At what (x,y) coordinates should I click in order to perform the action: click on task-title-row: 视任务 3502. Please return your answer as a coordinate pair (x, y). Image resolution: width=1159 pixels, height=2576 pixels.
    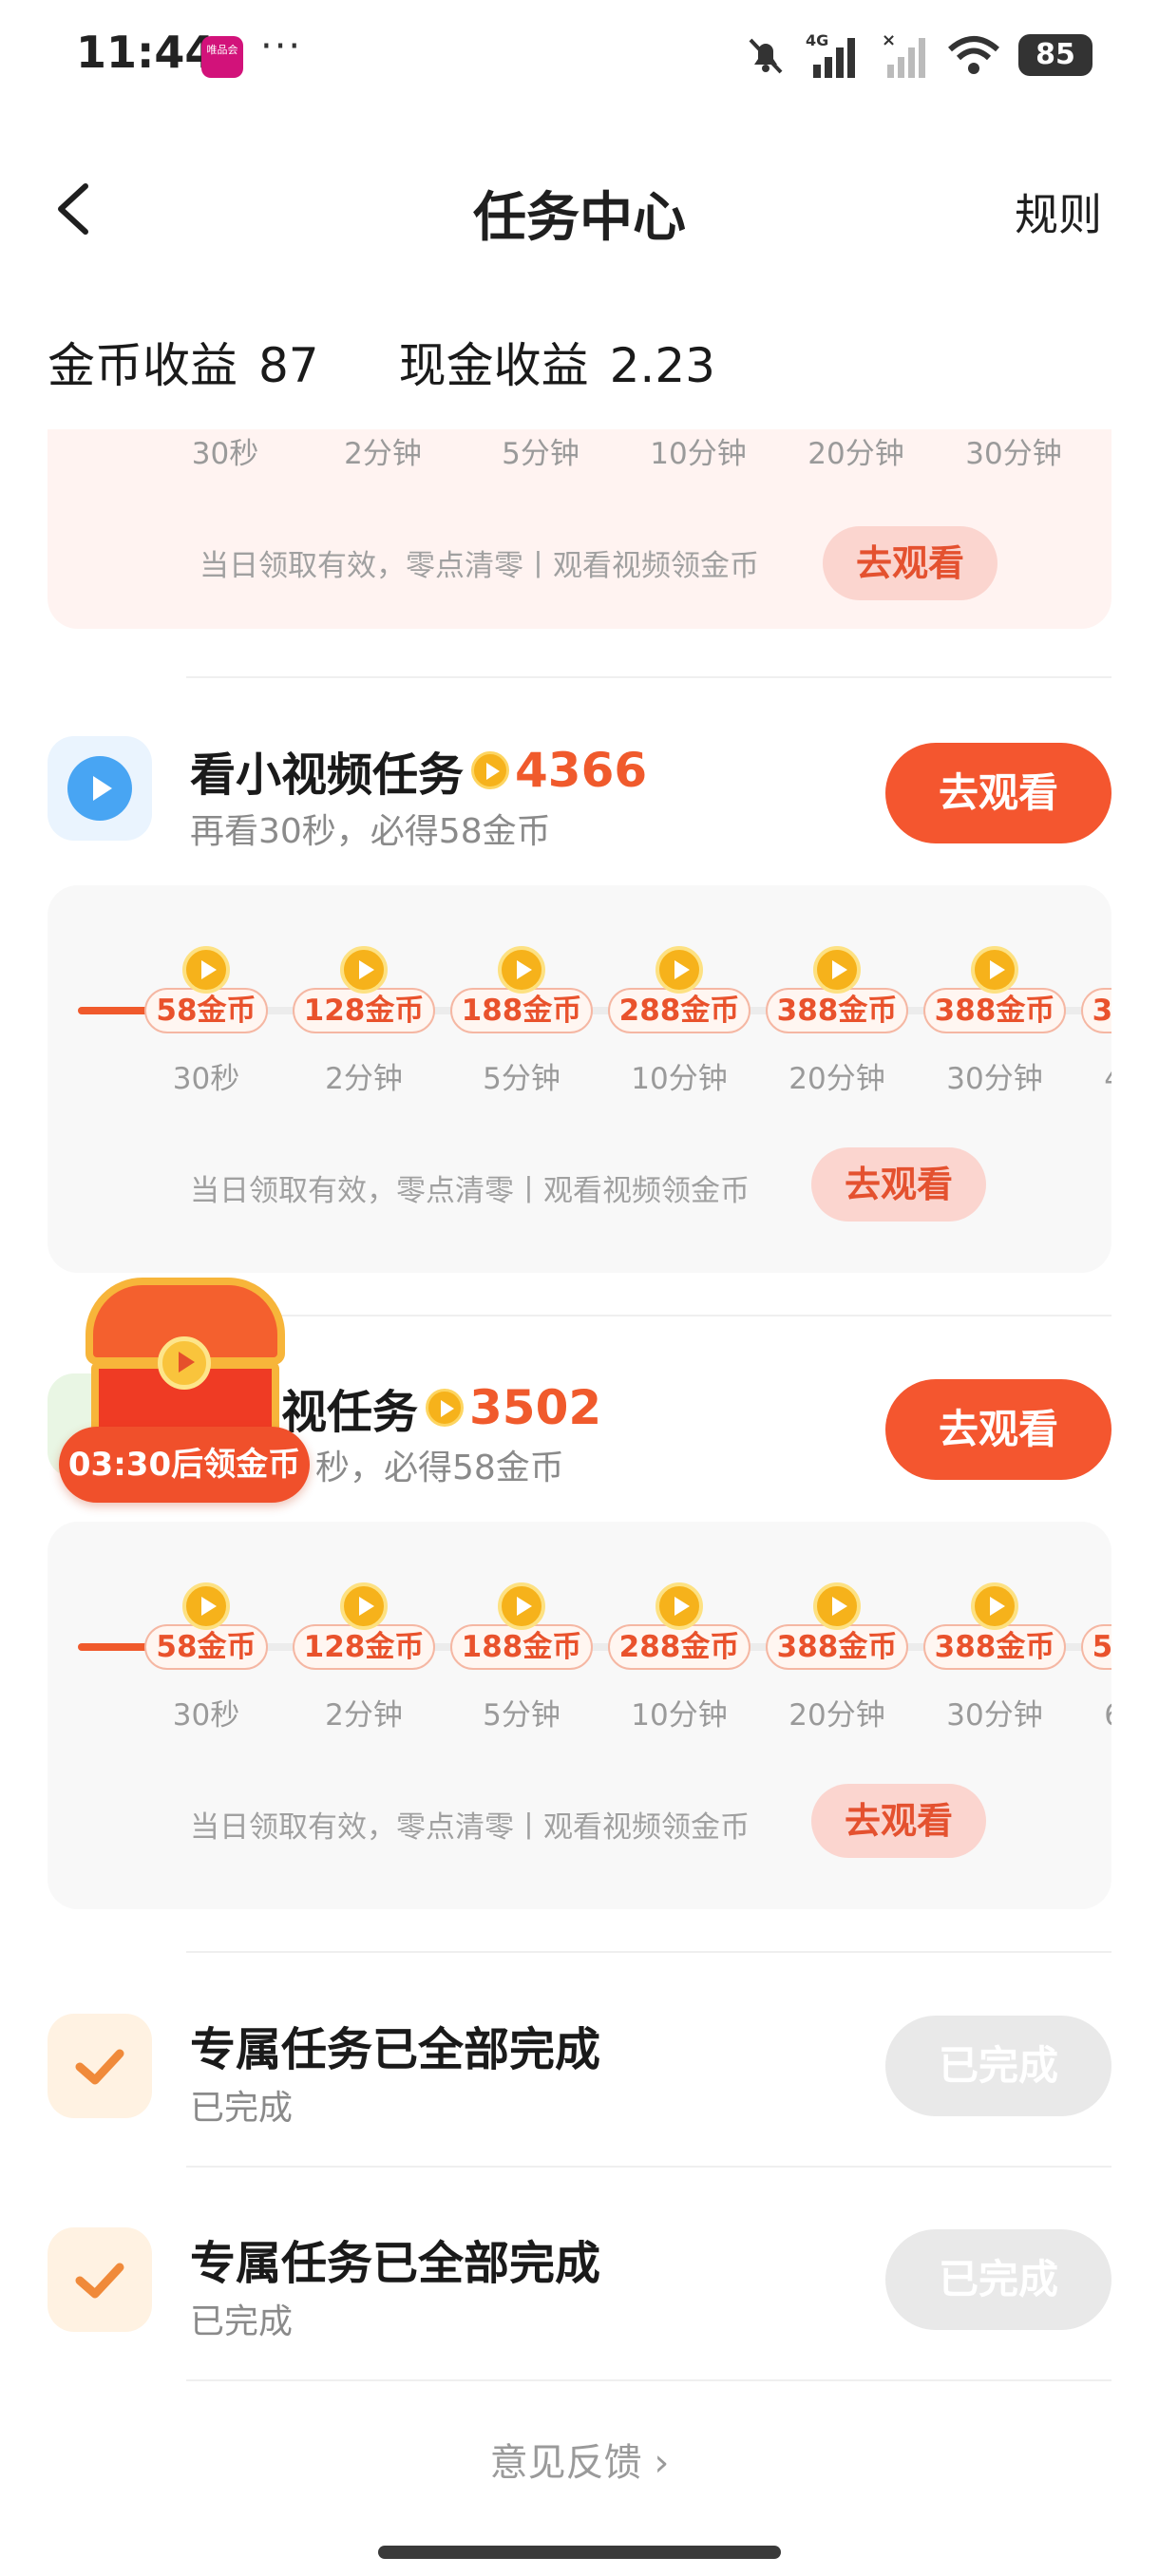
    Looking at the image, I should click on (441, 1407).